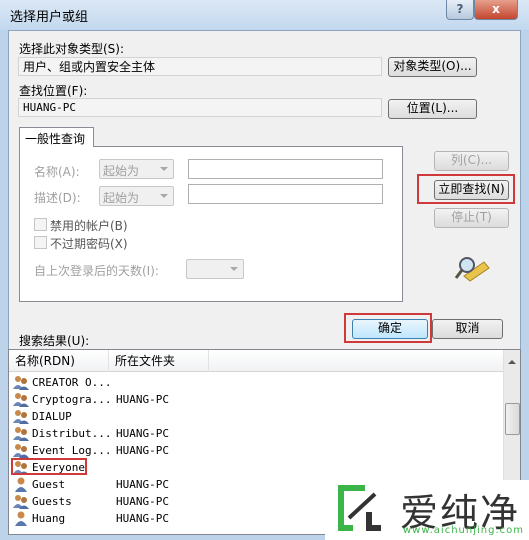 This screenshot has height=540, width=529. Describe the element at coordinates (215, 269) in the screenshot. I see `days-since-login-select` at that location.